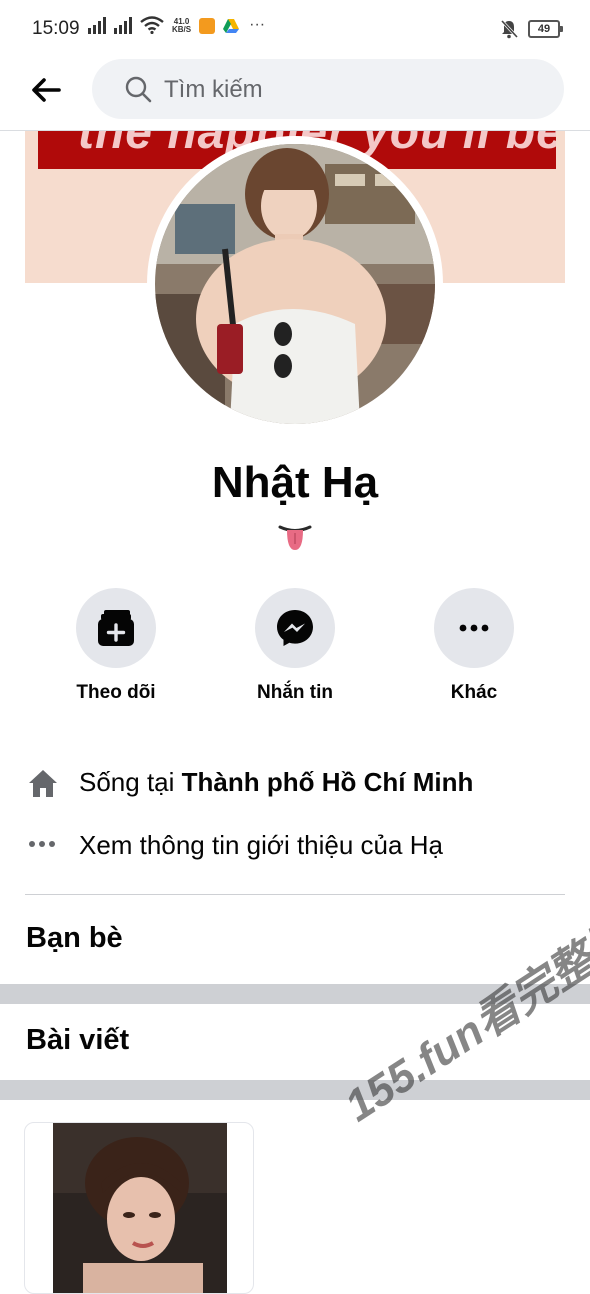 The height and width of the screenshot is (1294, 590). What do you see at coordinates (295, 692) in the screenshot?
I see `message-label: Nhắn tin` at bounding box center [295, 692].